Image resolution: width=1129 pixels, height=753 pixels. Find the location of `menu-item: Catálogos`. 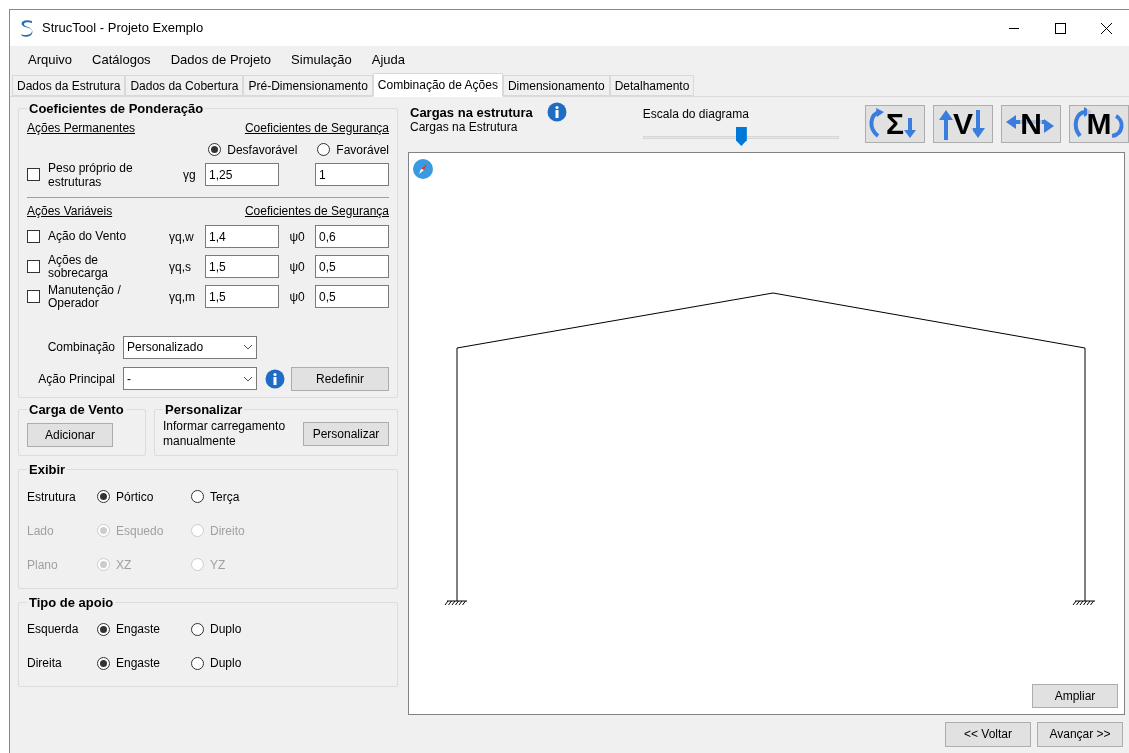

menu-item: Catálogos is located at coordinates (121, 59).